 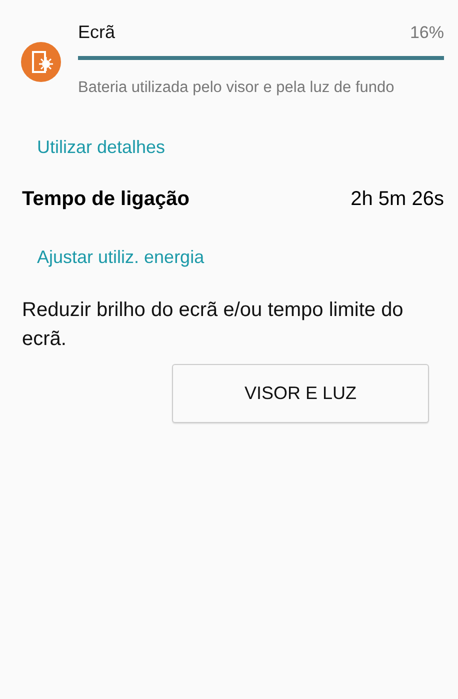 What do you see at coordinates (97, 32) in the screenshot?
I see `usage-title: Ecrã` at bounding box center [97, 32].